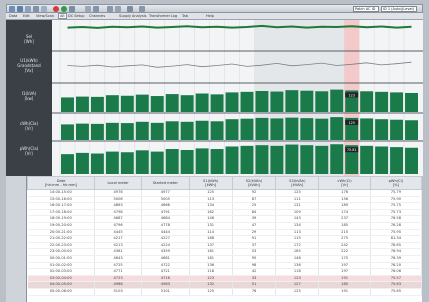 This screenshot has width=429, height=302. Describe the element at coordinates (399, 9) in the screenshot. I see `id-select: ID 1 (Auto)(Level)` at that location.